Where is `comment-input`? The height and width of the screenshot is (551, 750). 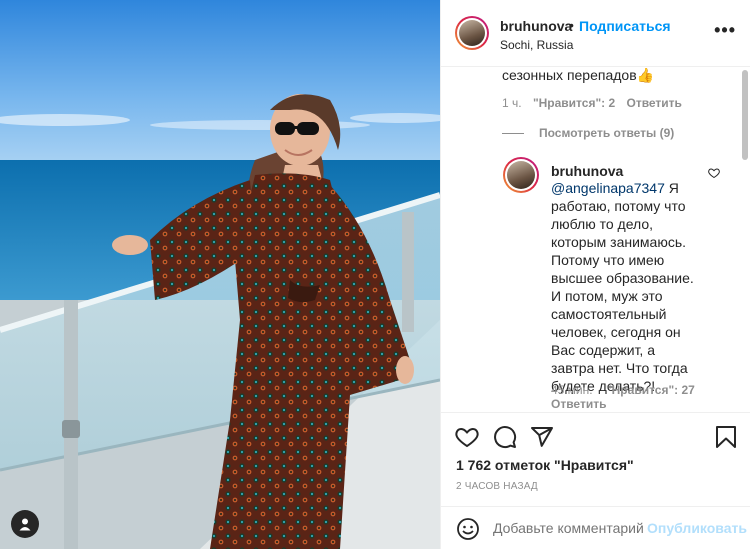
comment-input is located at coordinates (568, 528).